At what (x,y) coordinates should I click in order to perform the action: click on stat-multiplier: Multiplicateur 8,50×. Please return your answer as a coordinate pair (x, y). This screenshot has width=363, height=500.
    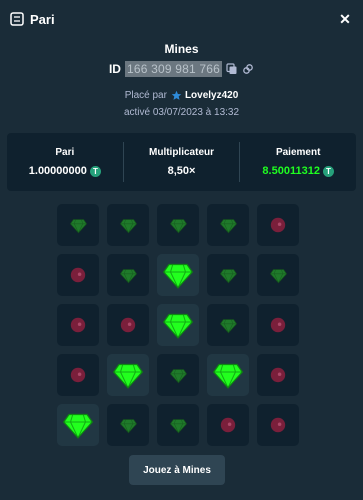
    Looking at the image, I should click on (181, 162).